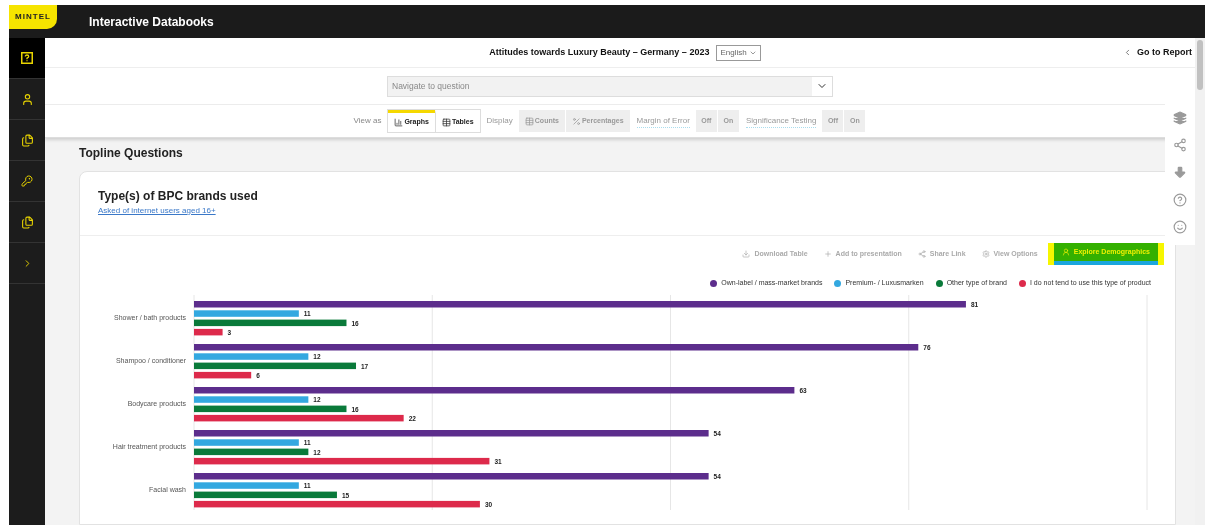 The width and height of the screenshot is (1205, 525). What do you see at coordinates (399, 122) in the screenshot?
I see `bar-chart-icon` at bounding box center [399, 122].